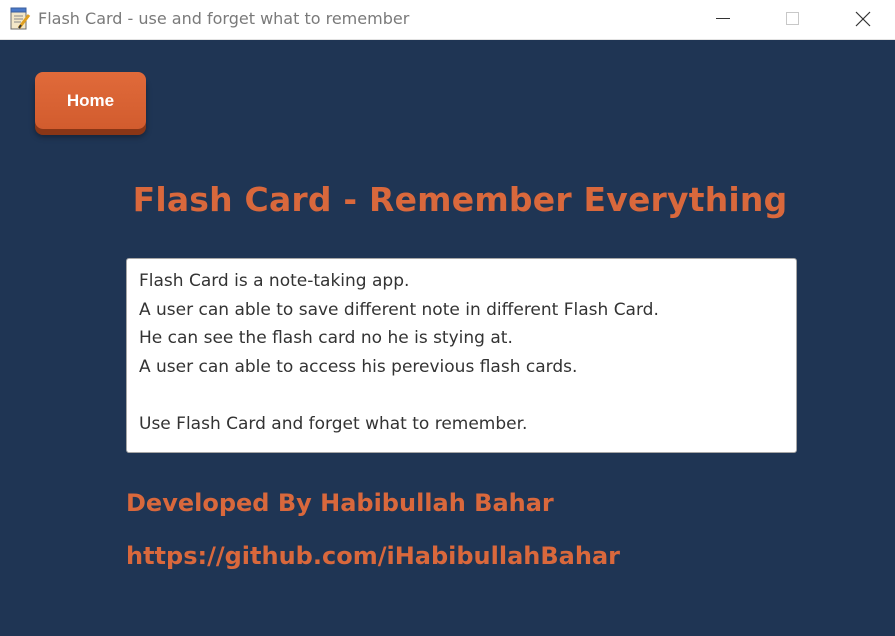 This screenshot has width=895, height=636. What do you see at coordinates (373, 556) in the screenshot?
I see `github-link: https://github.com/iHabibullahBahar` at bounding box center [373, 556].